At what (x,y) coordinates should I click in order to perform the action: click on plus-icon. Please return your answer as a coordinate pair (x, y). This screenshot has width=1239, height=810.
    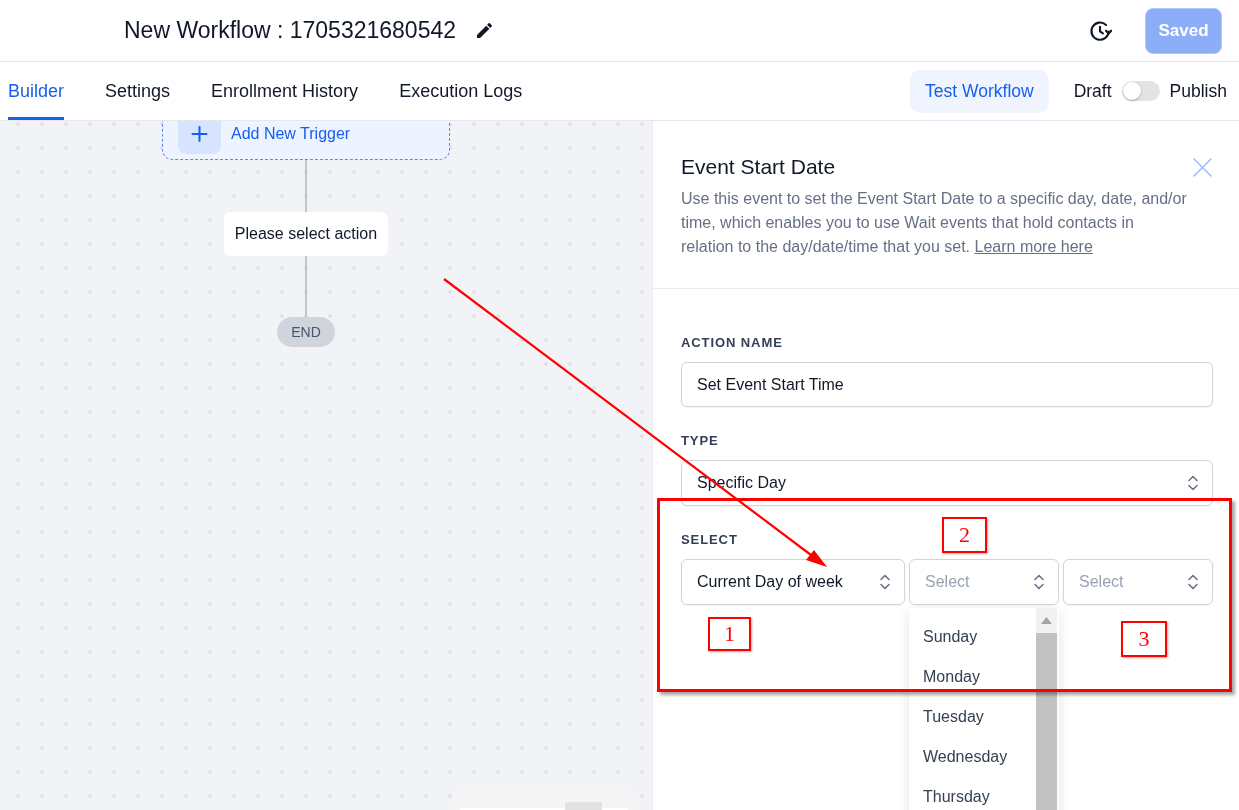
    Looking at the image, I should click on (199, 137).